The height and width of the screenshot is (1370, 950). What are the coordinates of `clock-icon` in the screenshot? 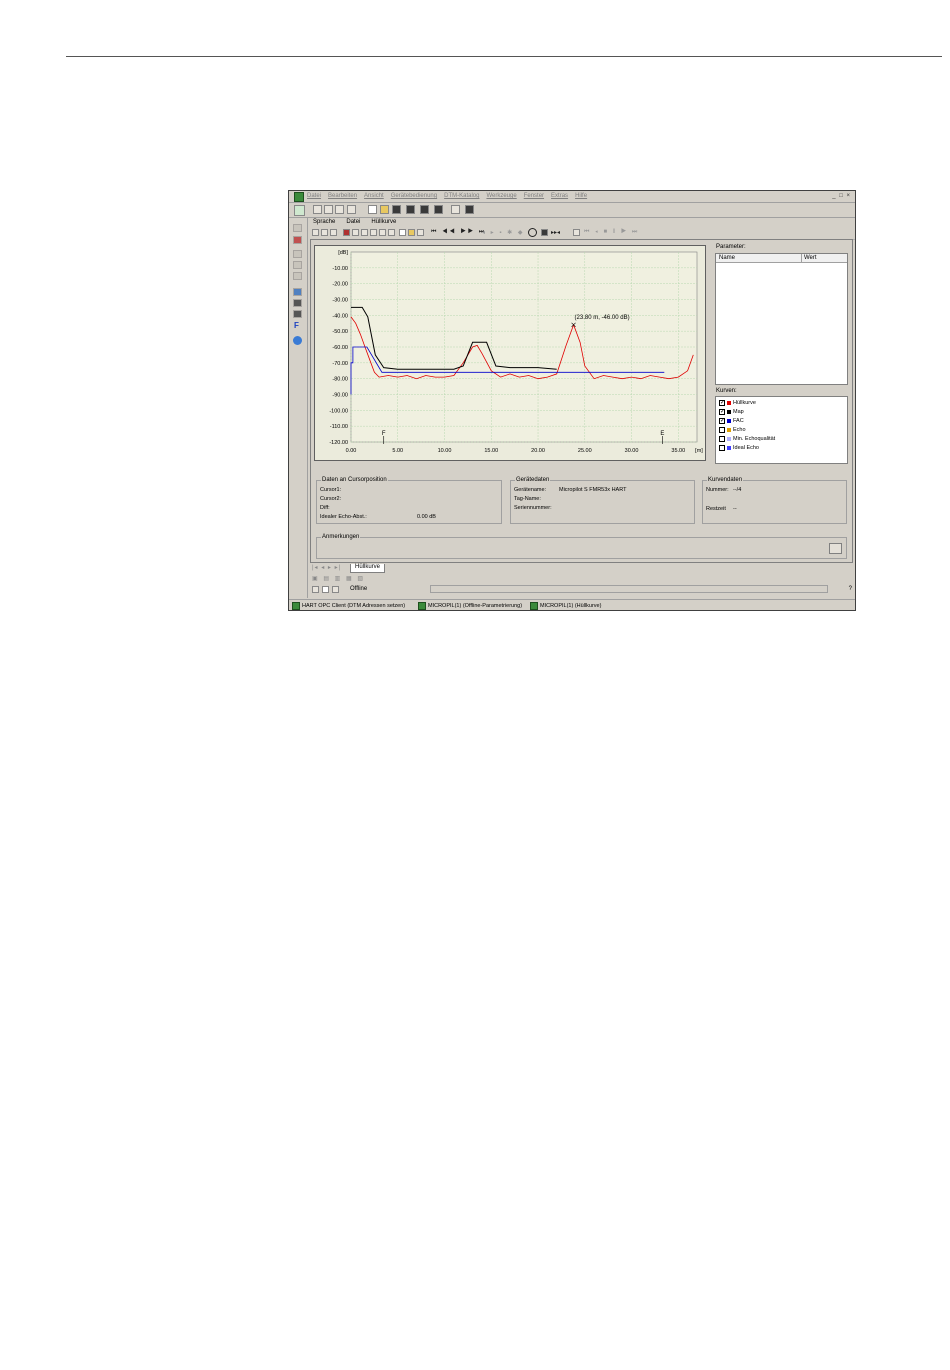 It's located at (532, 232).